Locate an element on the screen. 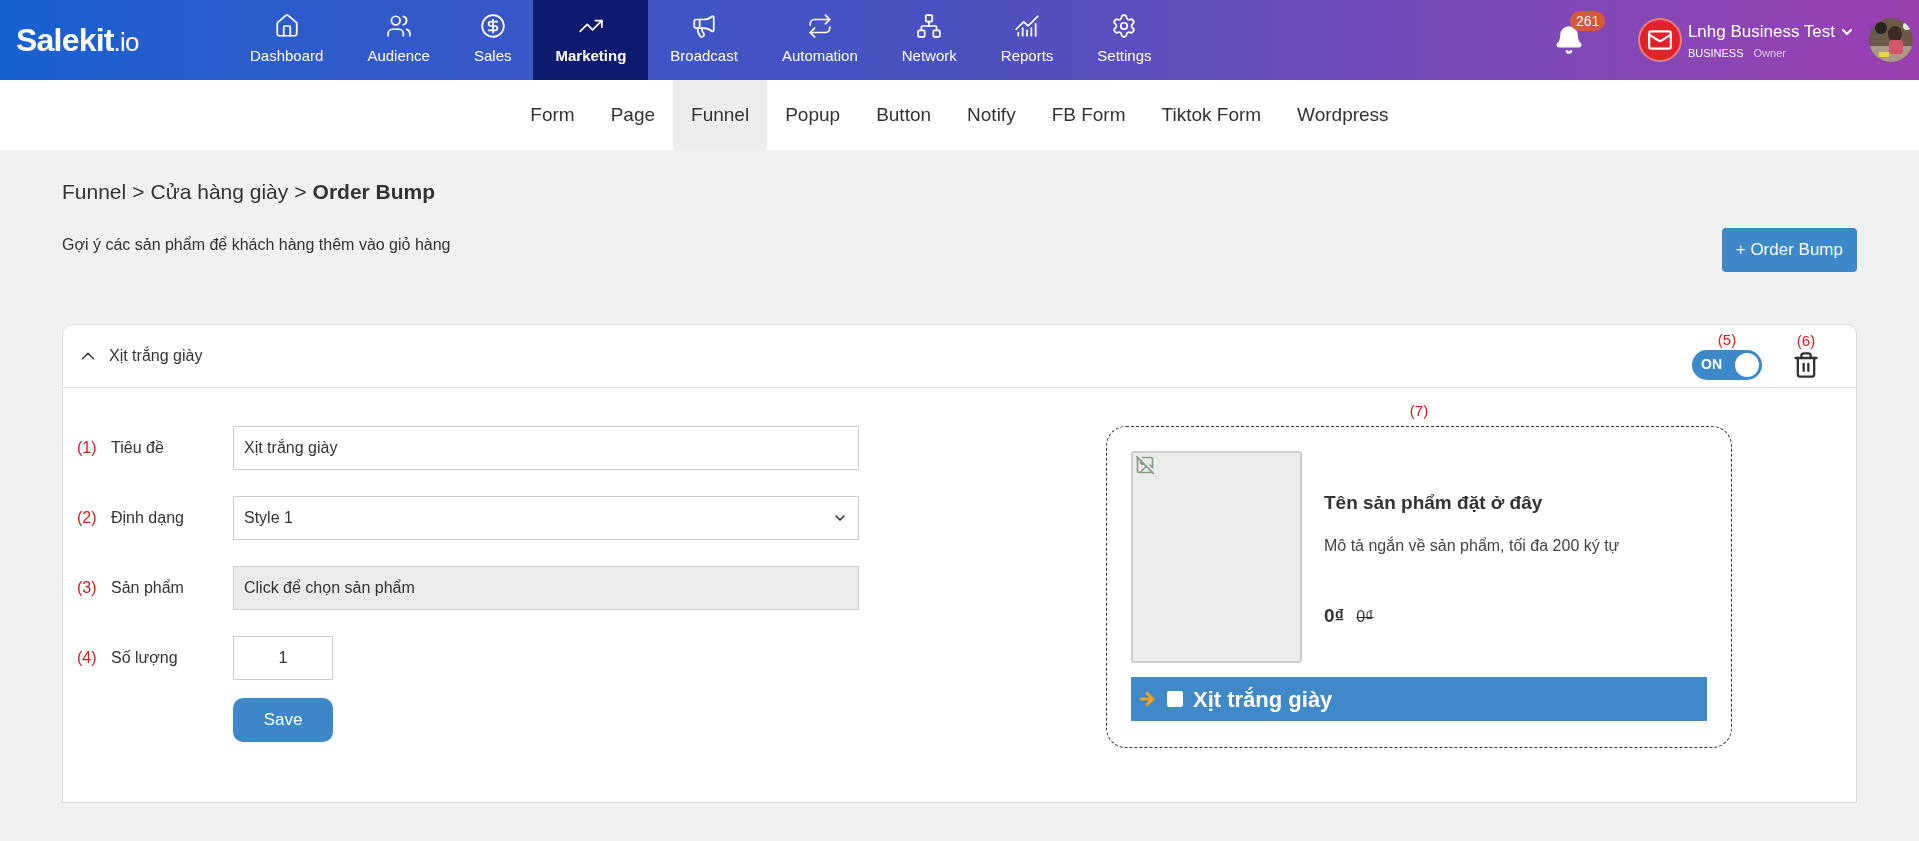 This screenshot has height=841, width=1919. sub-tab: Funnel is located at coordinates (720, 115).